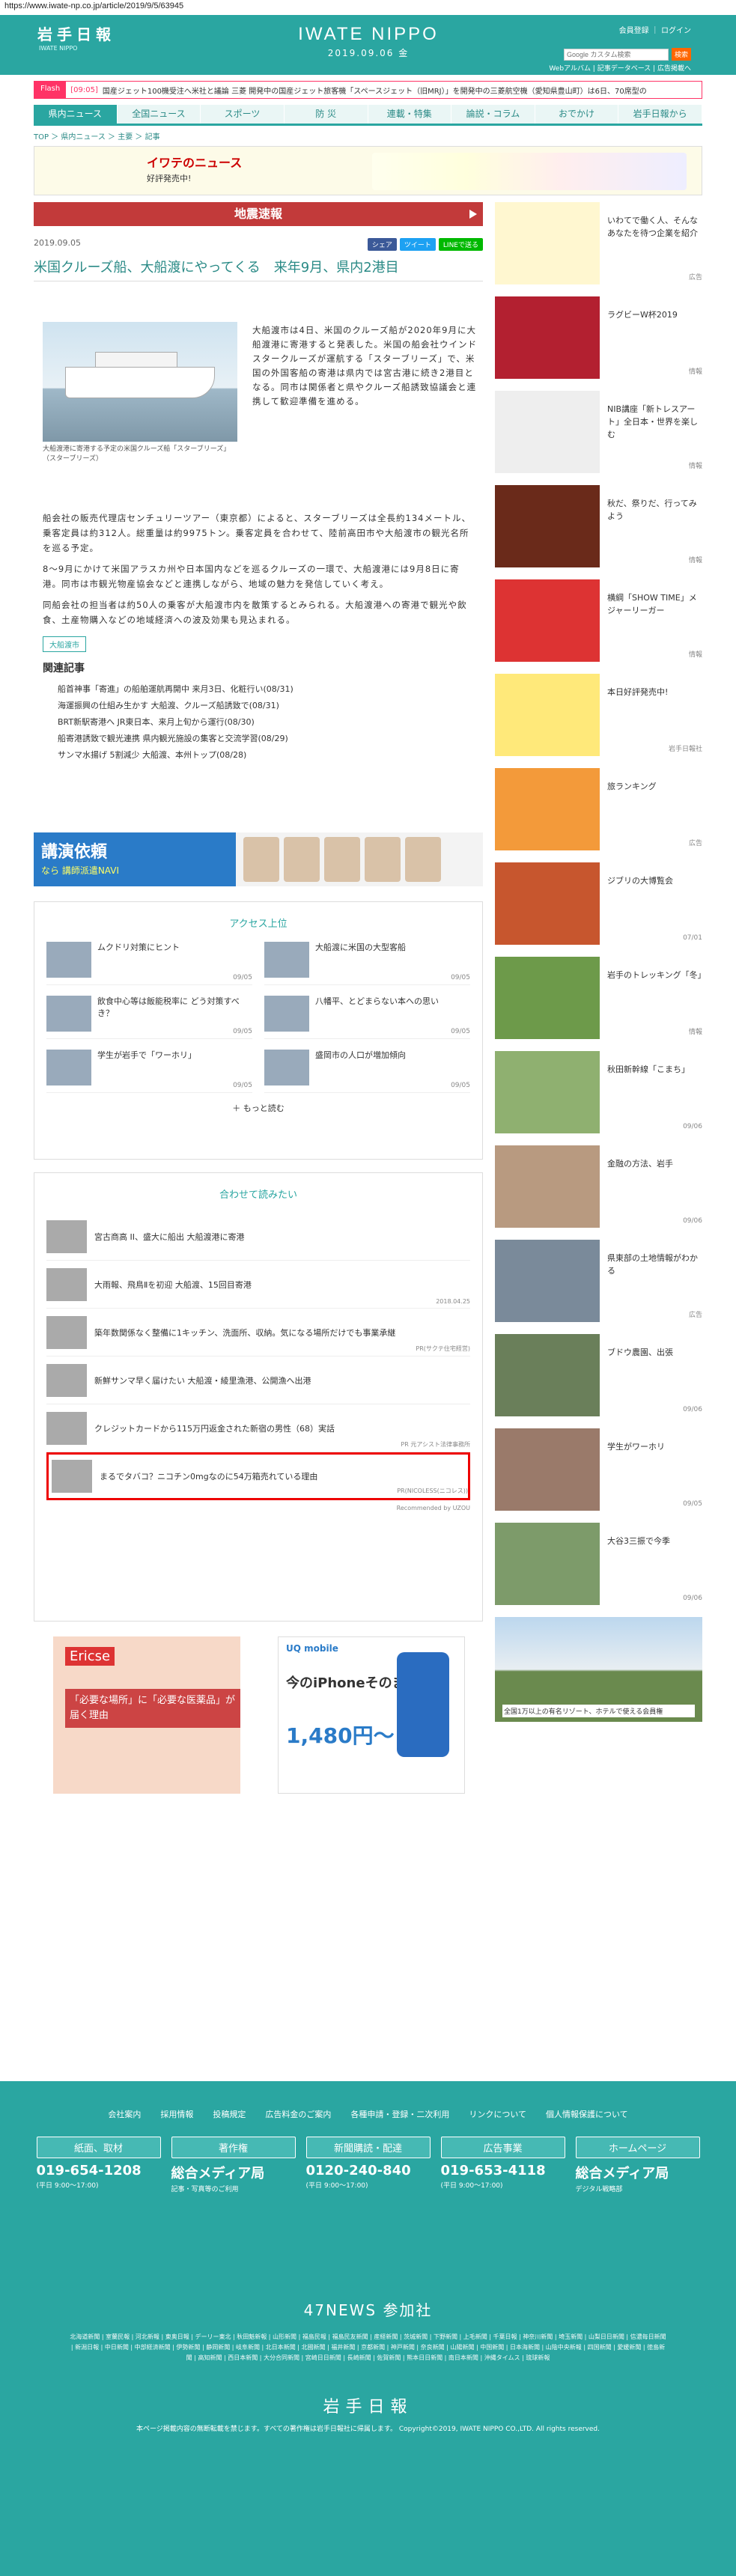 This screenshot has height=2576, width=736. I want to click on related-item: 船寄港誘致で観光連携 県内観光施設の集客と交流学習(08/29), so click(176, 739).